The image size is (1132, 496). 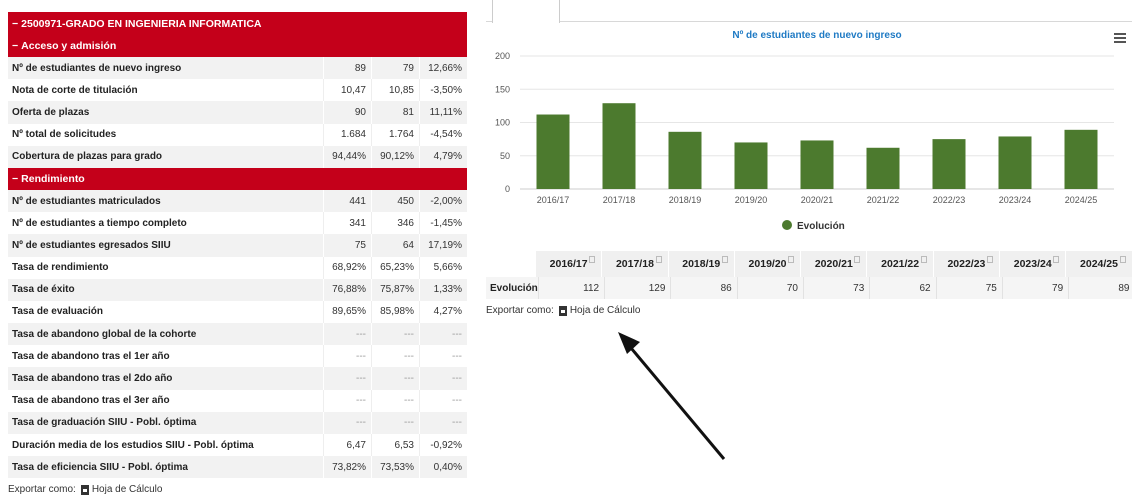 I want to click on indicator-value-v1: 68,92%, so click(x=347, y=267).